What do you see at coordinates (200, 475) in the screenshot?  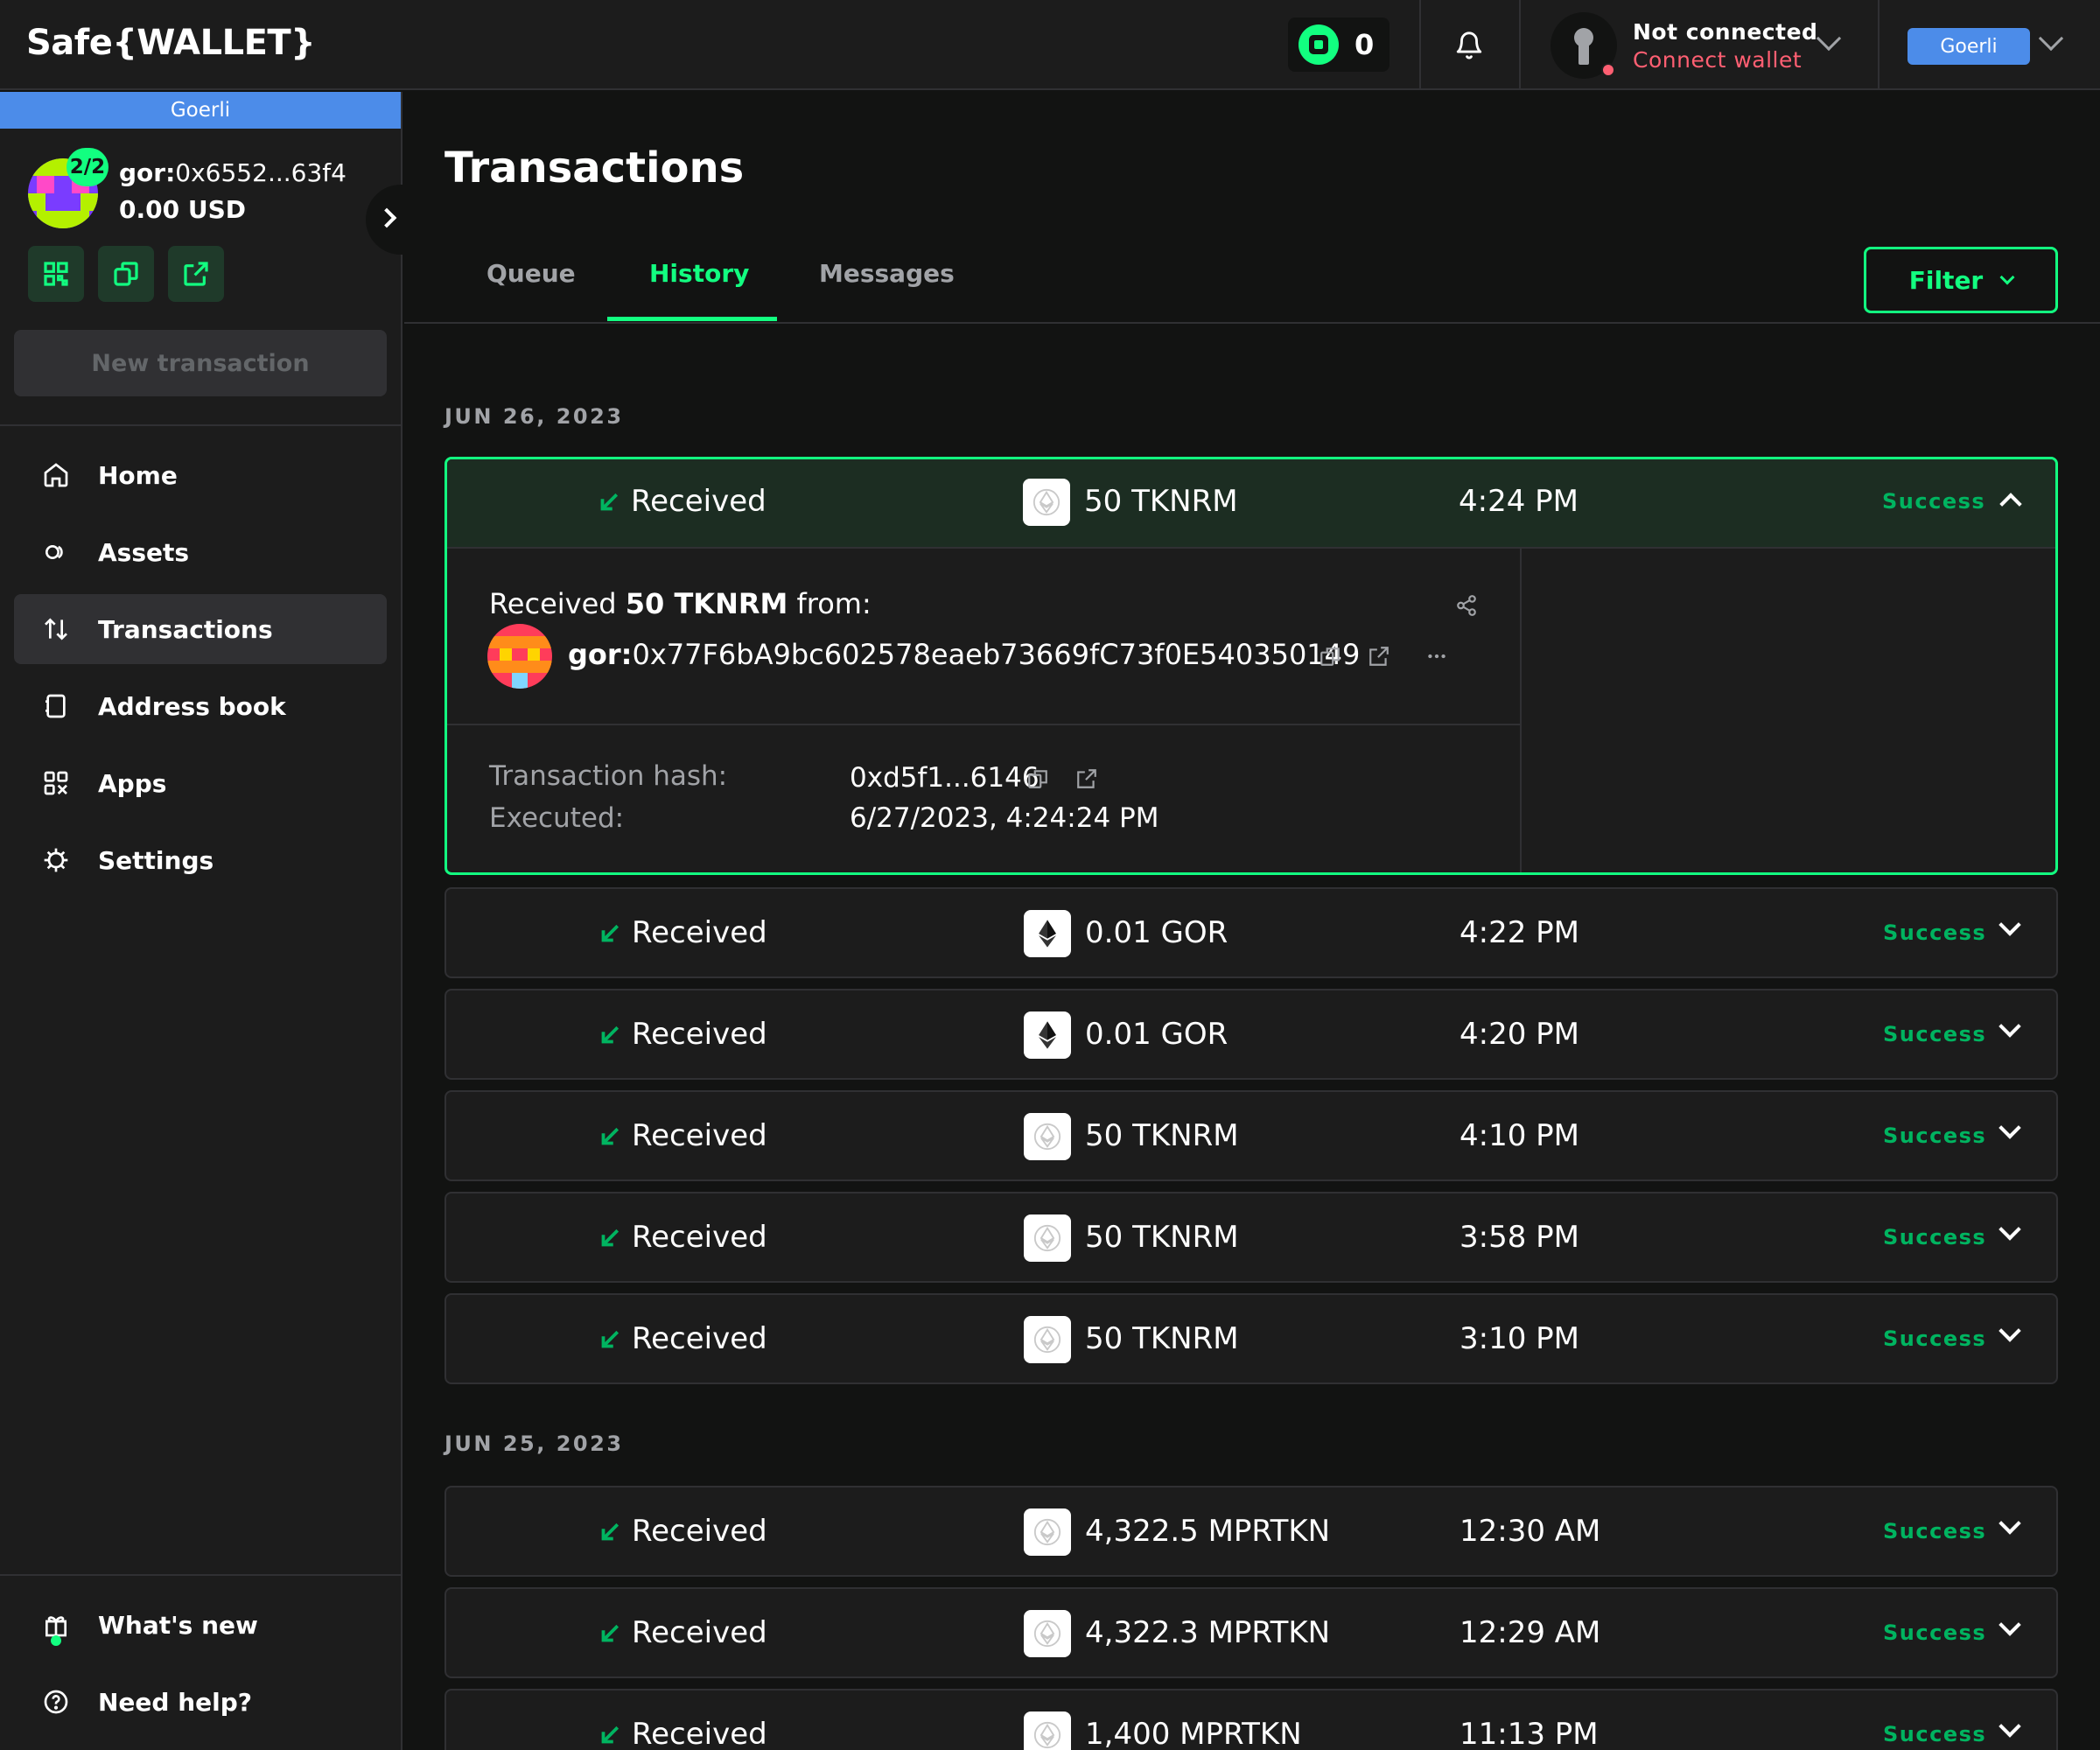 I see `sidebar-item-home: Home` at bounding box center [200, 475].